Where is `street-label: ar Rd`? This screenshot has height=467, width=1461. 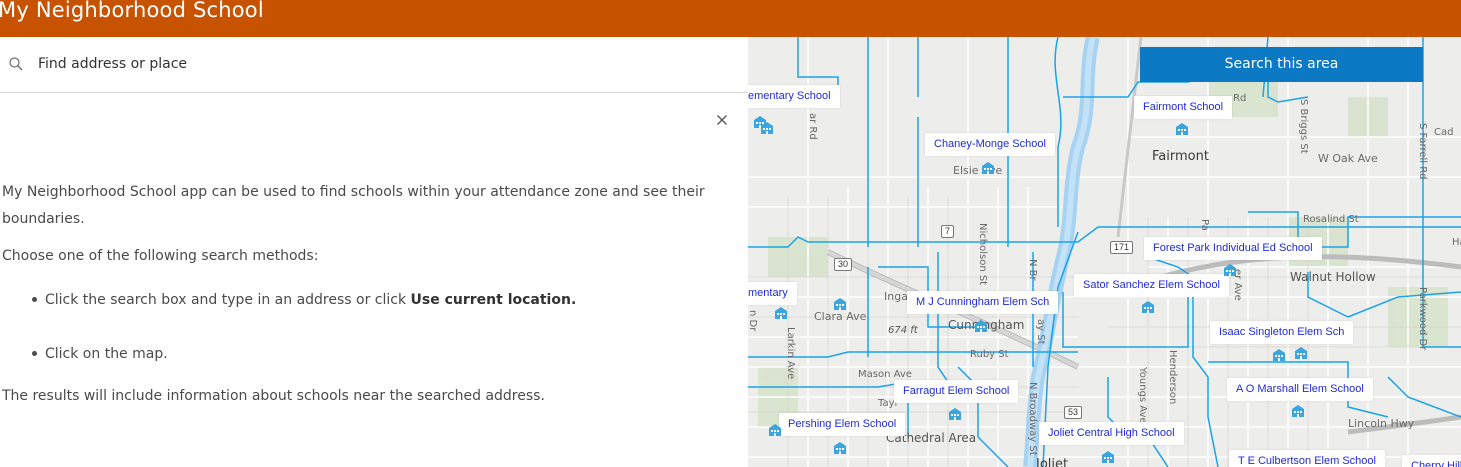 street-label: ar Rd is located at coordinates (812, 126).